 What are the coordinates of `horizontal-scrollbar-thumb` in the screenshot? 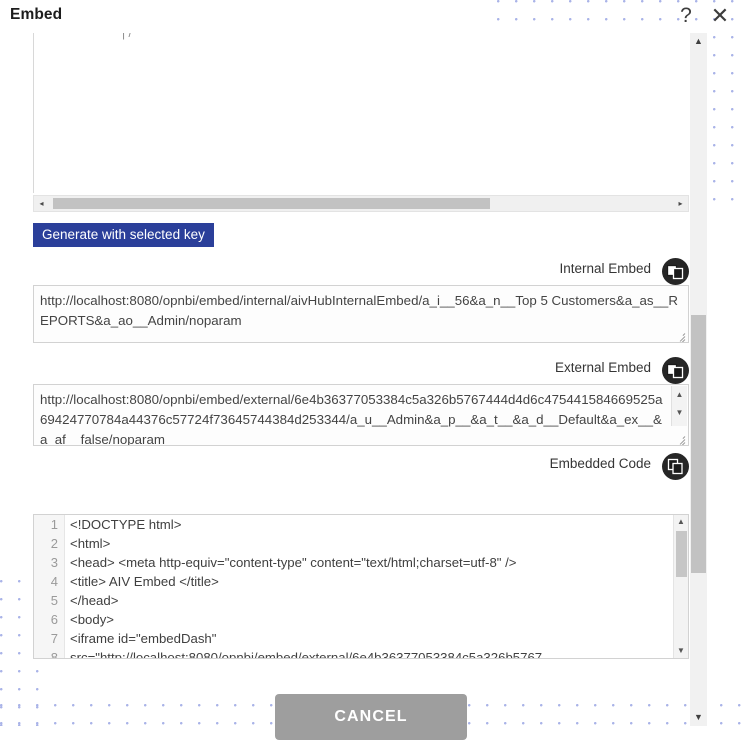 It's located at (271, 203).